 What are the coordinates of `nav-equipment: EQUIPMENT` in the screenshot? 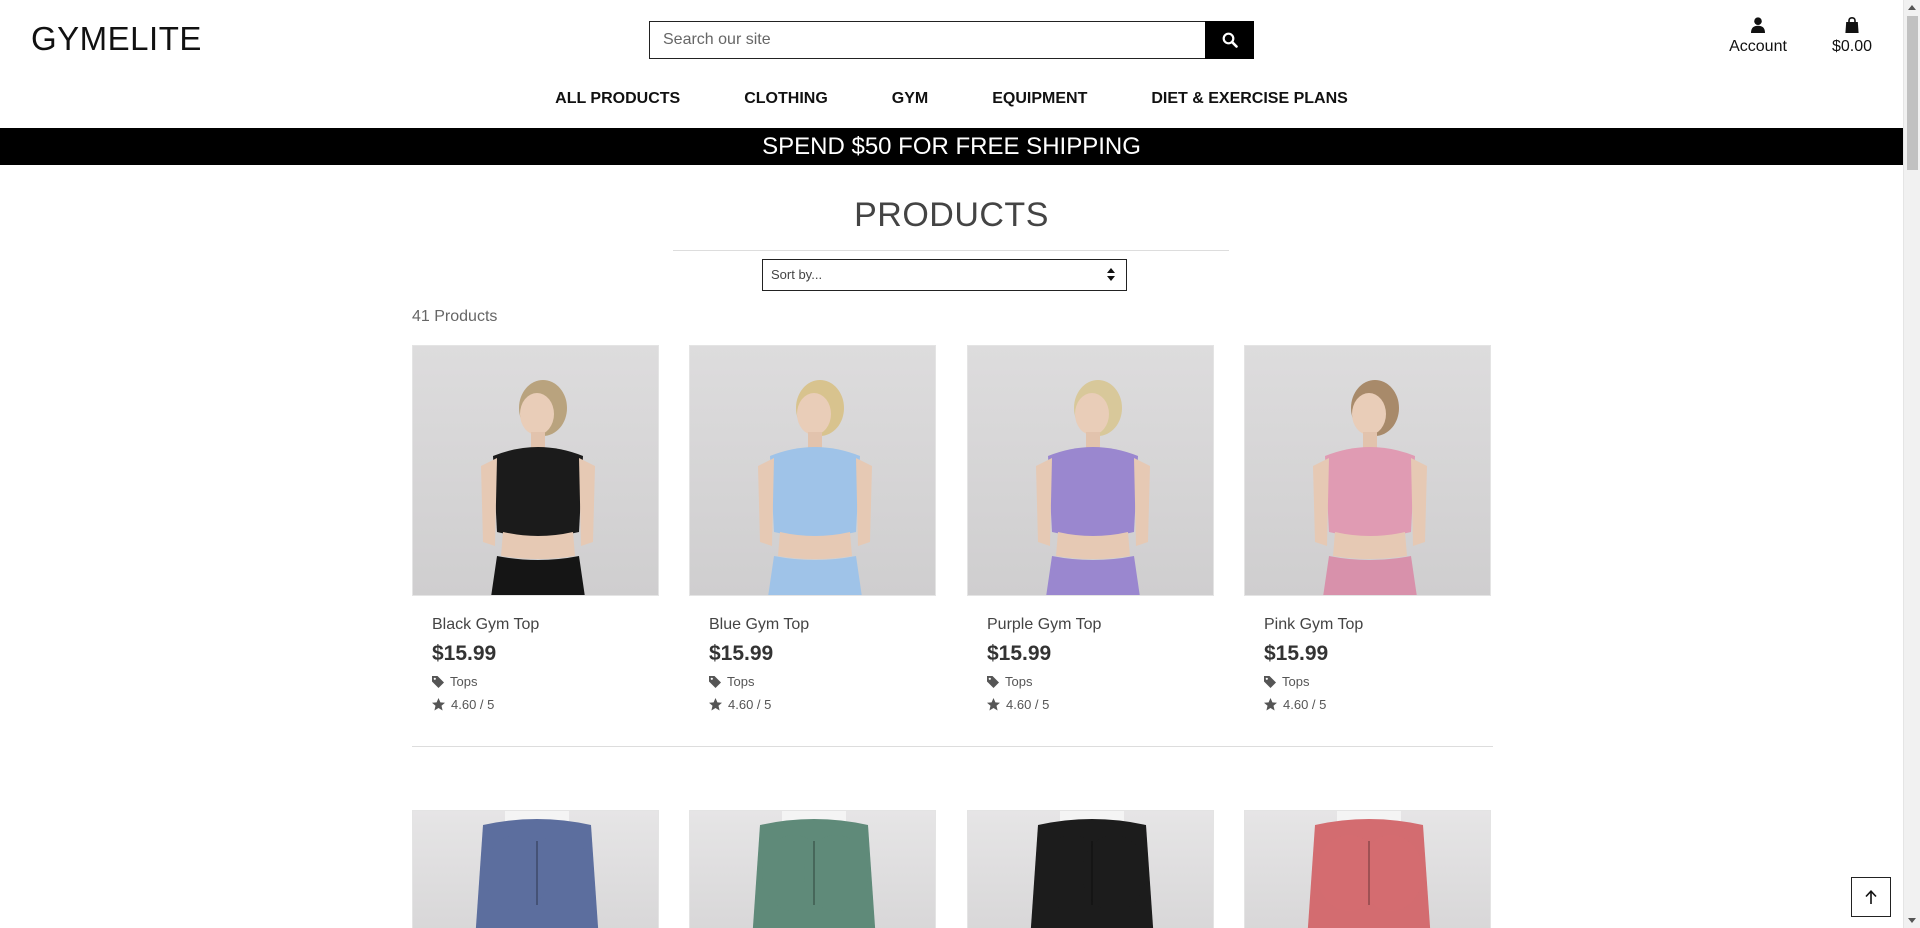 It's located at (1039, 99).